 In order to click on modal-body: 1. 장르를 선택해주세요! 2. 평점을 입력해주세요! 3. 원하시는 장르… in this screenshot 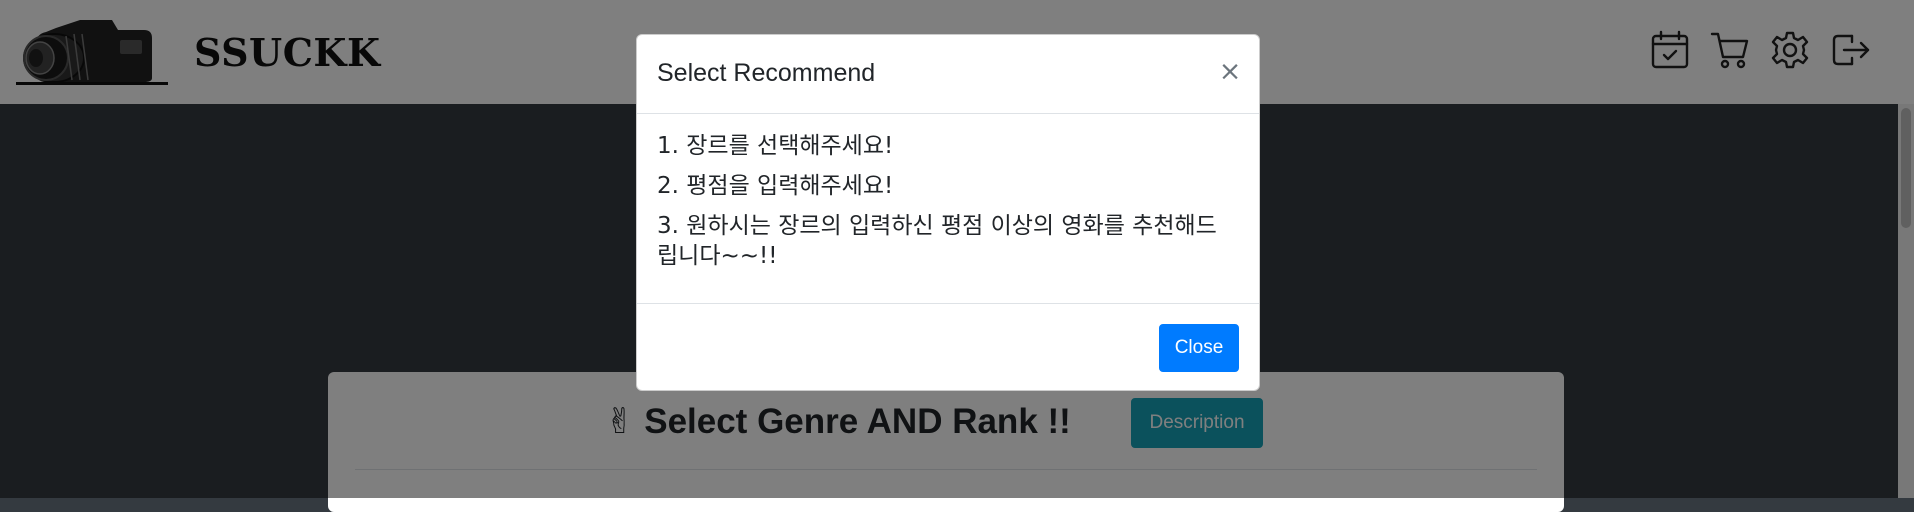, I will do `click(947, 206)`.